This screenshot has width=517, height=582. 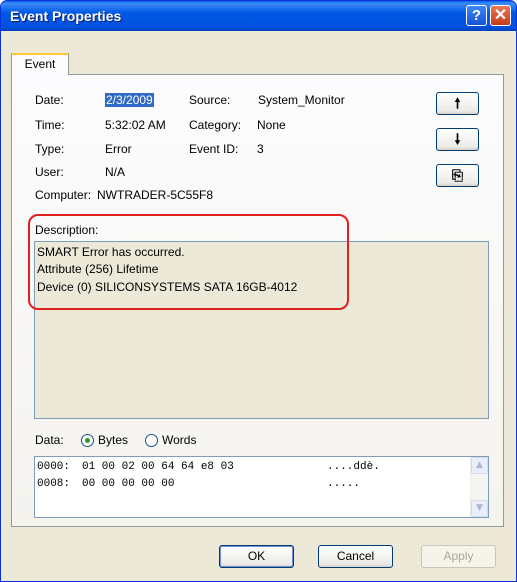 What do you see at coordinates (135, 125) in the screenshot?
I see `time-value: 5:32:02 AM` at bounding box center [135, 125].